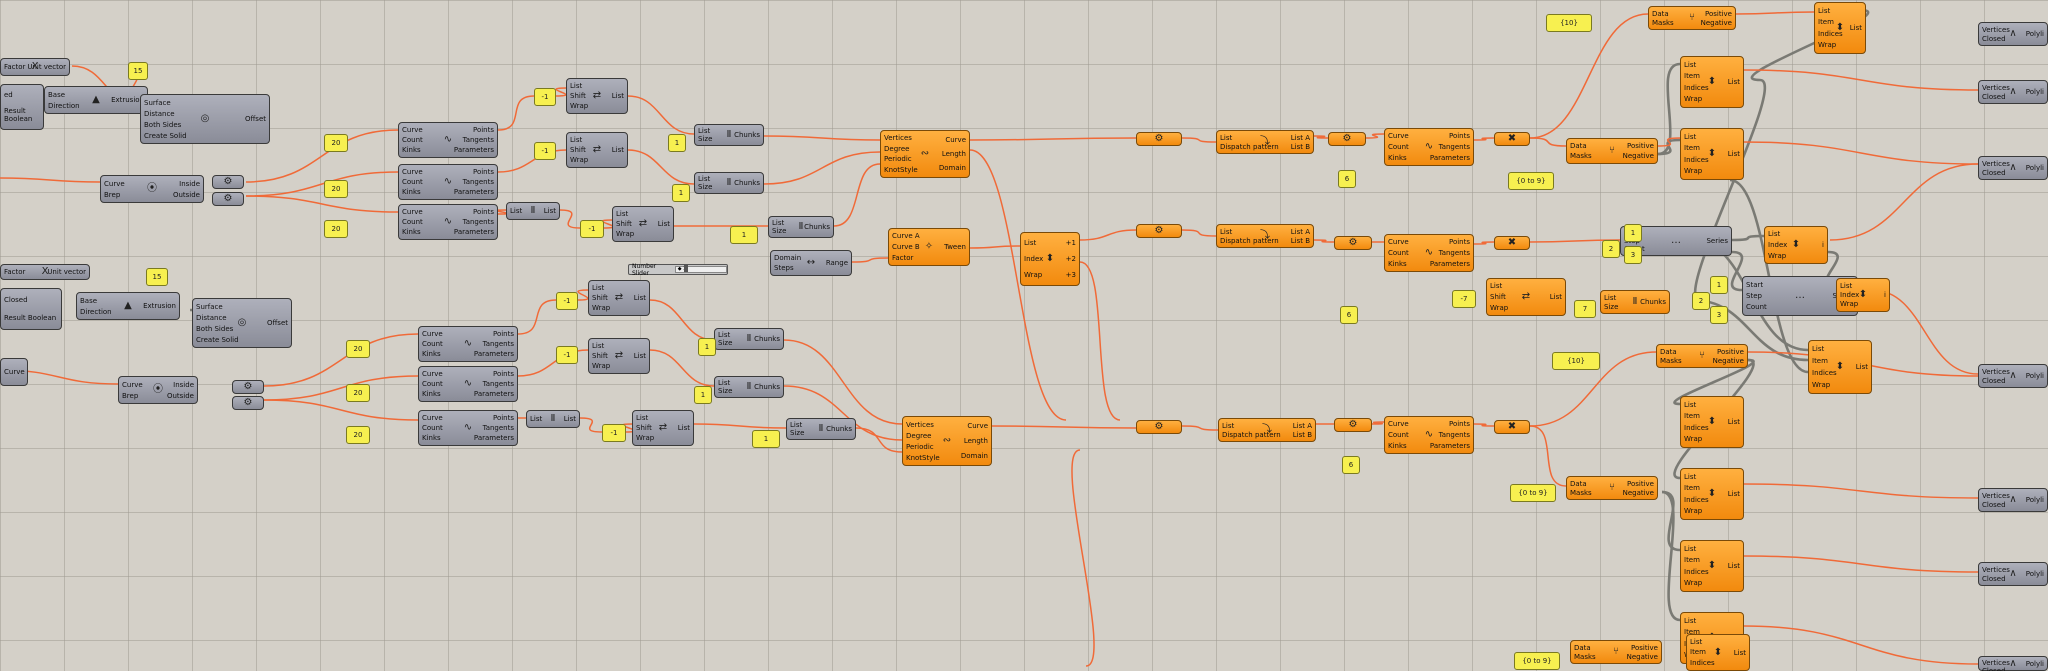 The height and width of the screenshot is (671, 2048). I want to click on value-panel: -1, so click(567, 301).